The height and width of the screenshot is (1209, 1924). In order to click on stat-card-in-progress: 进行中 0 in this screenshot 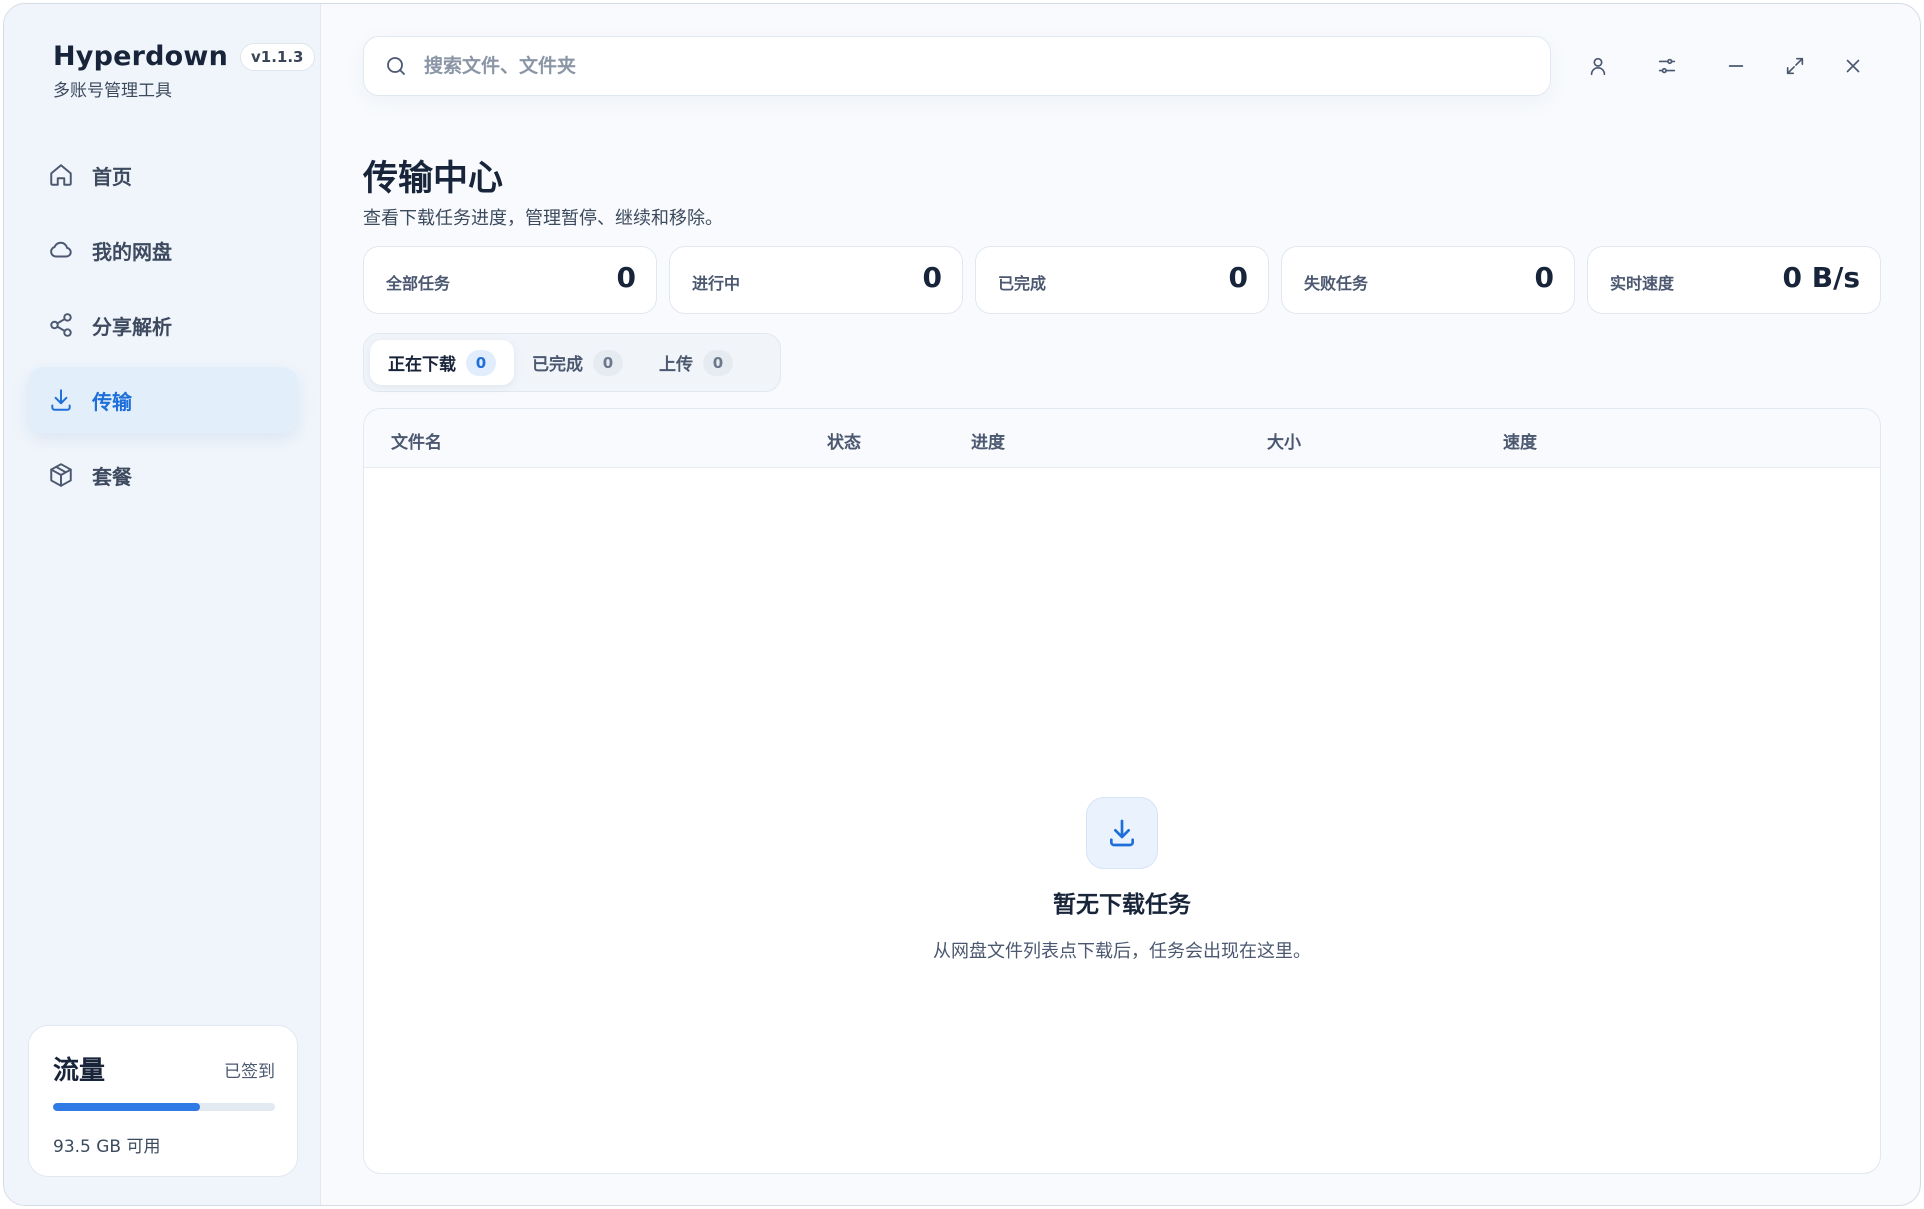, I will do `click(816, 280)`.